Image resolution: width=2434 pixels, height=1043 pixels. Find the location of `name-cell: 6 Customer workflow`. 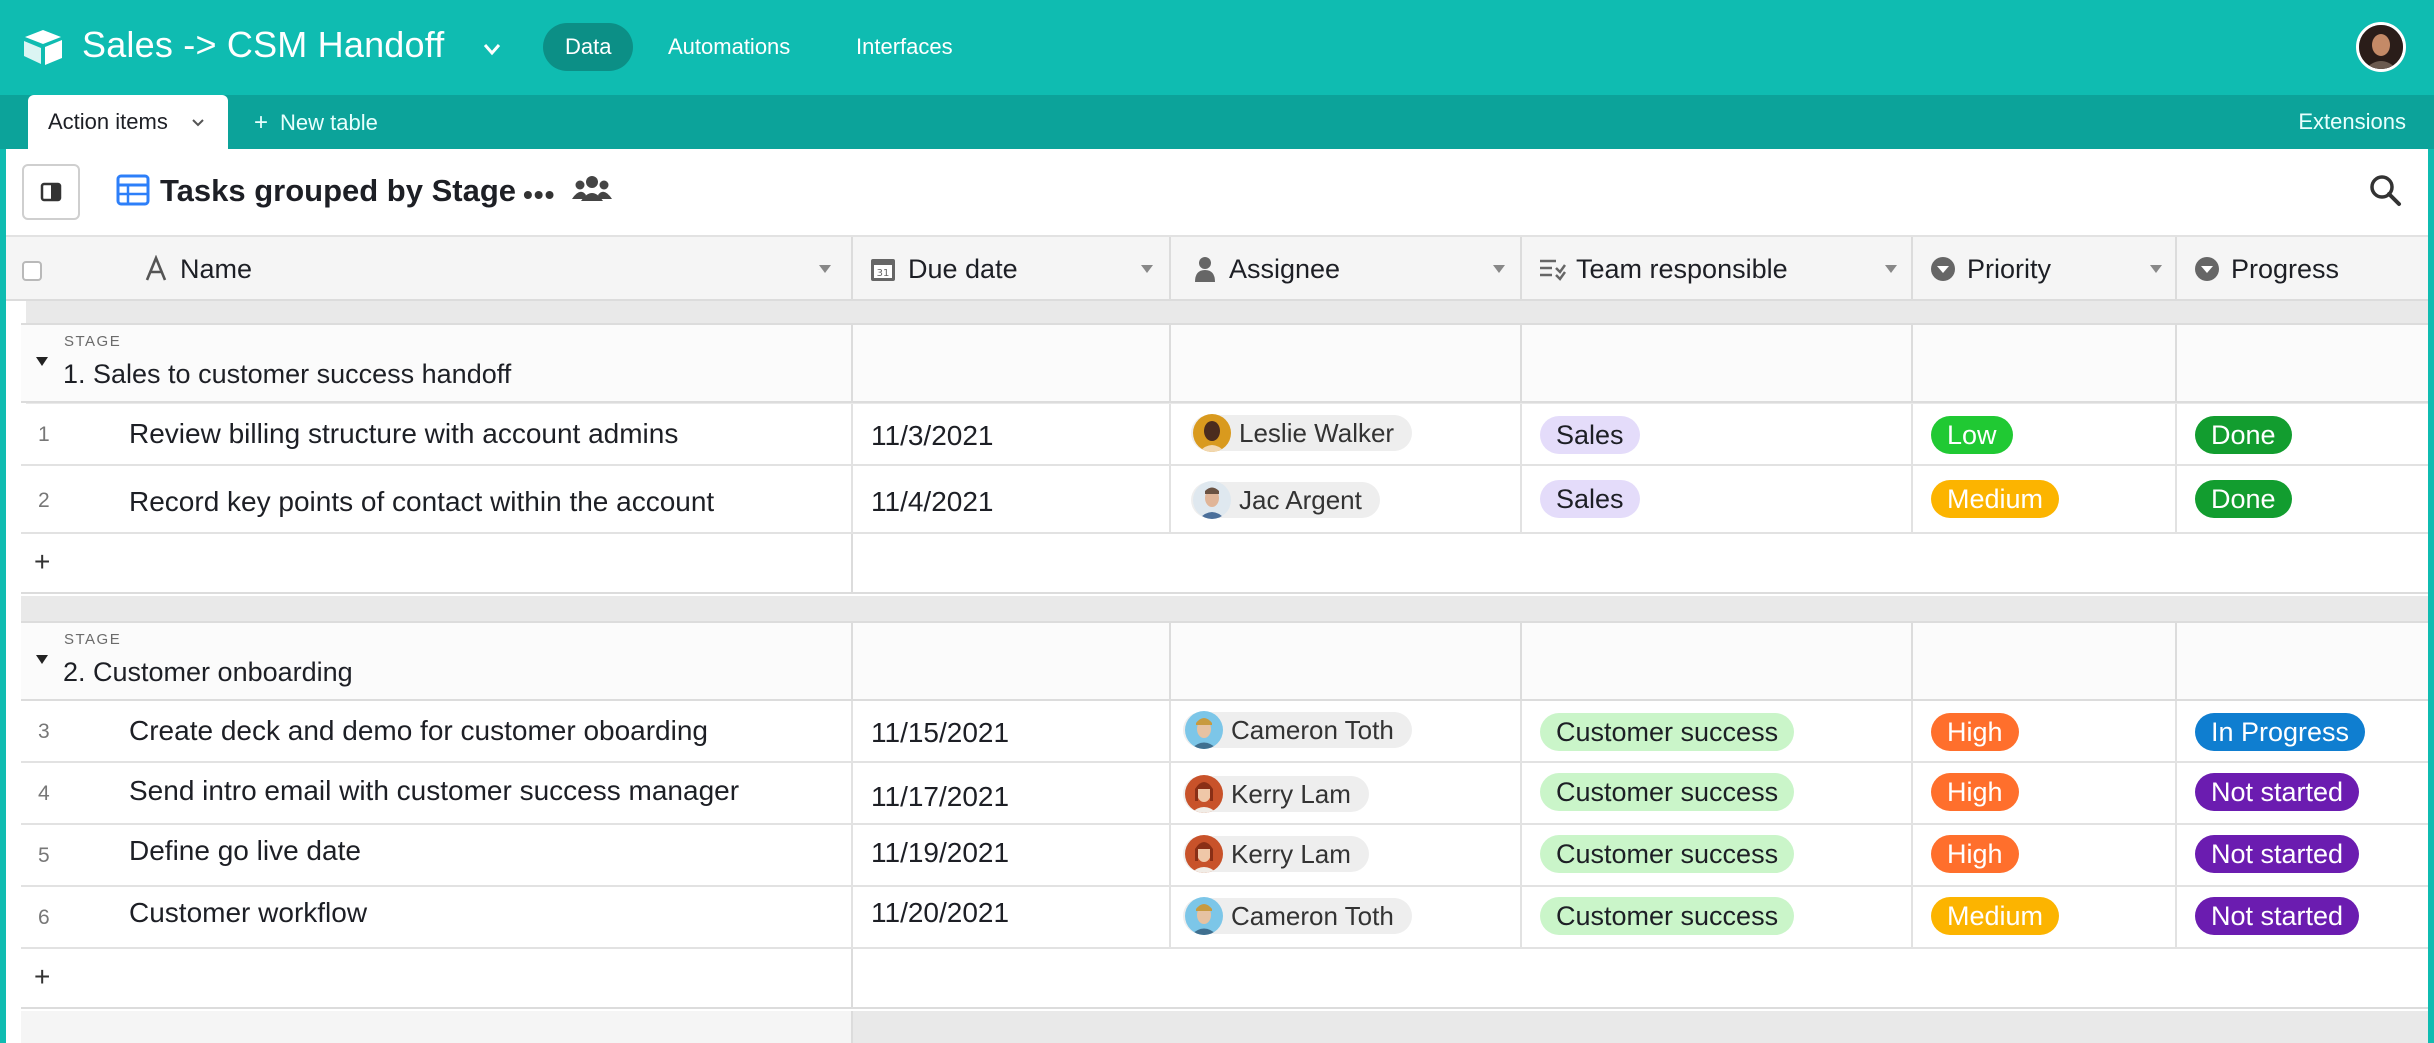

name-cell: 6 Customer workflow is located at coordinates (437, 917).